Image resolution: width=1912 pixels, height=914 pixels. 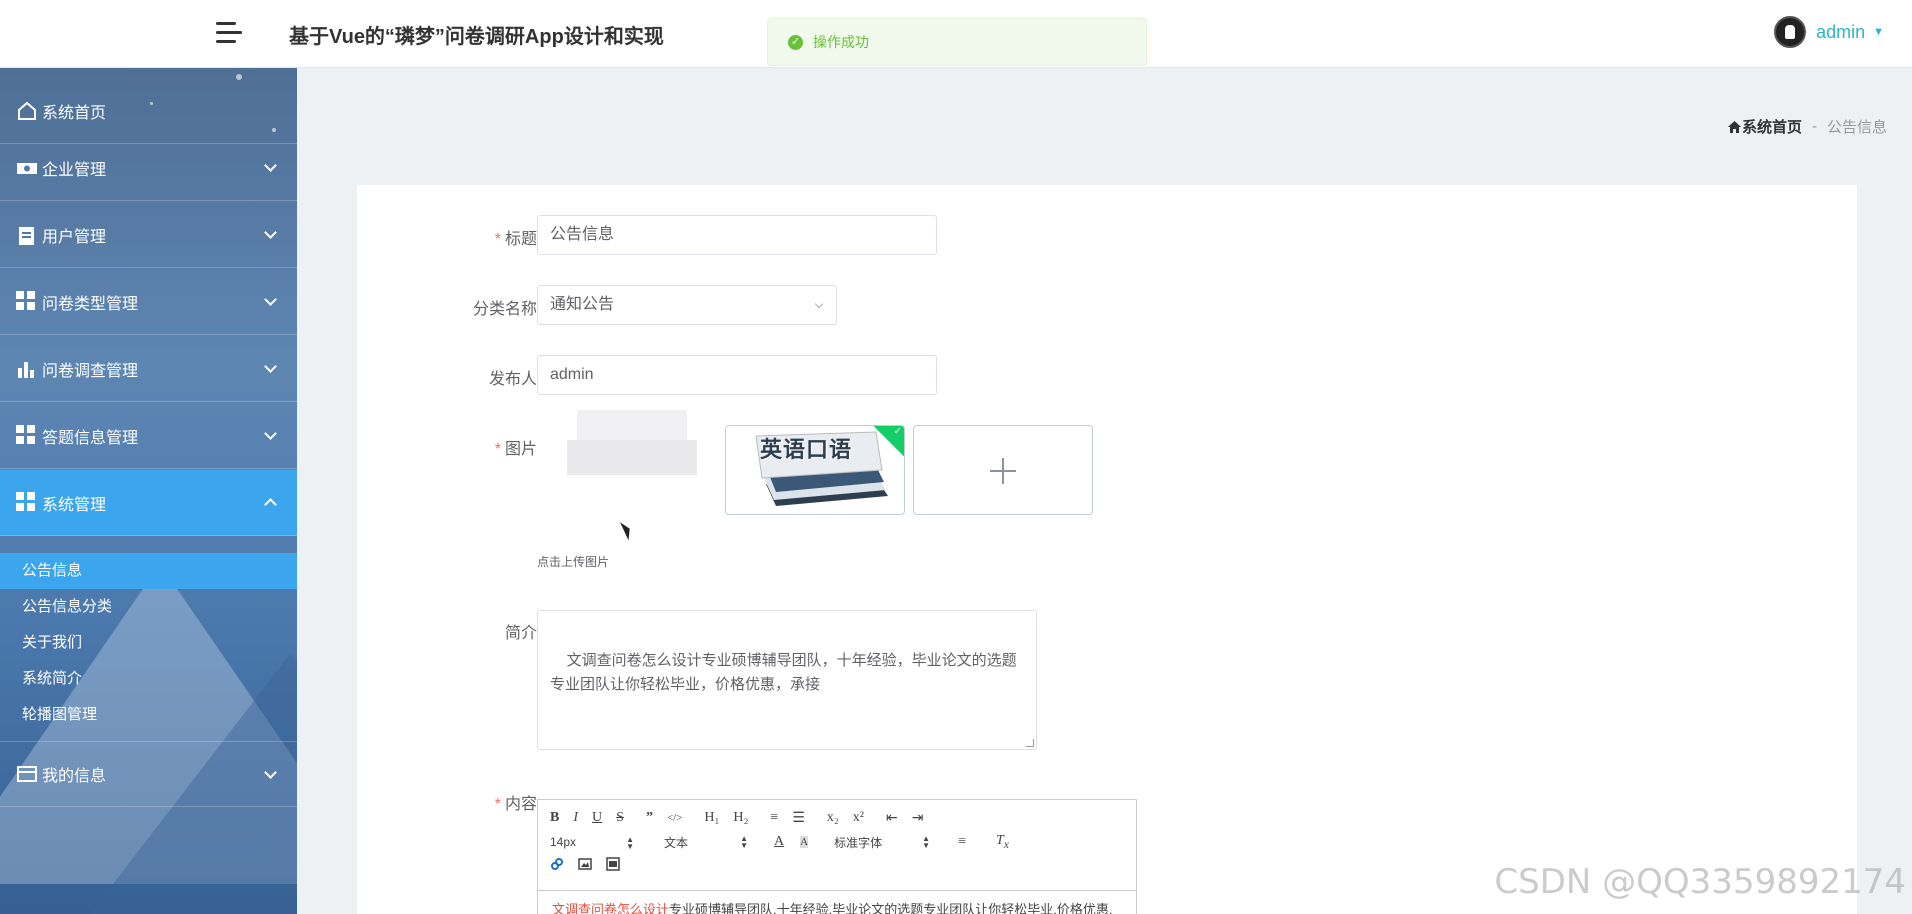 What do you see at coordinates (148, 235) in the screenshot?
I see `sidebar-item-users: 用户管理` at bounding box center [148, 235].